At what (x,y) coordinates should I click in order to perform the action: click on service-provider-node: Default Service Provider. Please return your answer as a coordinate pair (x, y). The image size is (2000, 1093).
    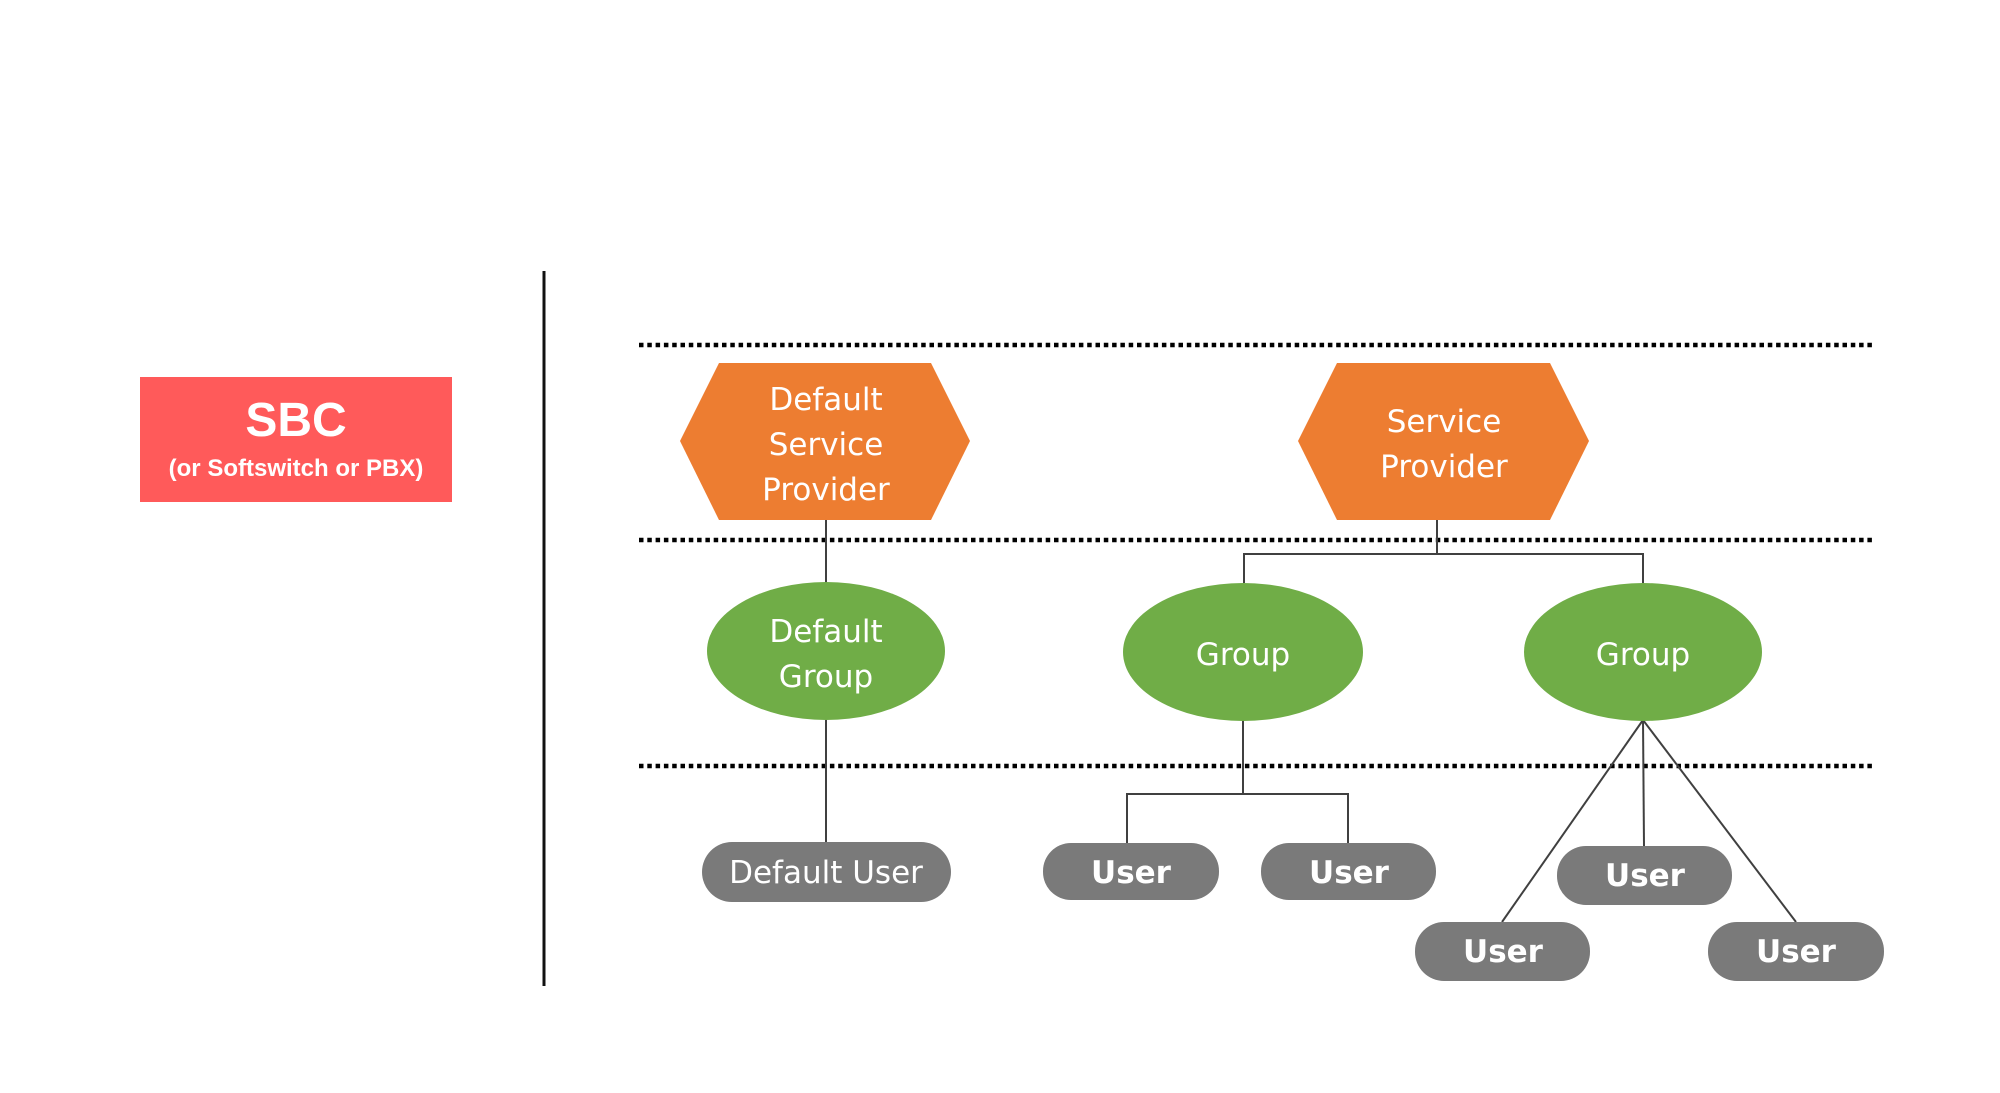
    Looking at the image, I should click on (825, 441).